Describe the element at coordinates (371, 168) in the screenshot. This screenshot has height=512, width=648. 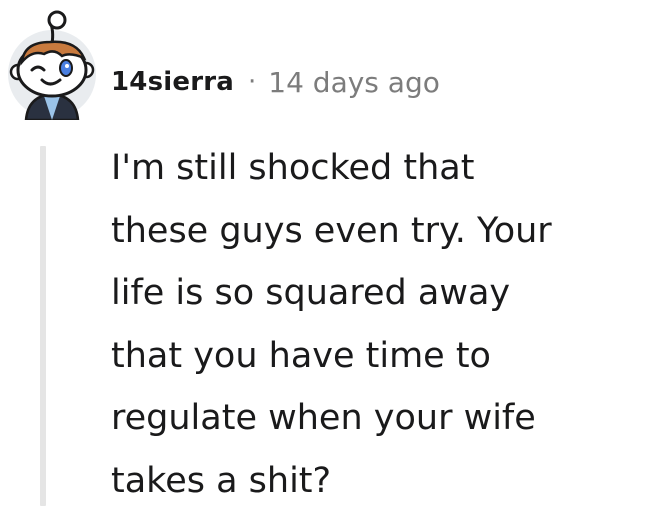
I see `comment-body-line: I'm still shocked that` at that location.